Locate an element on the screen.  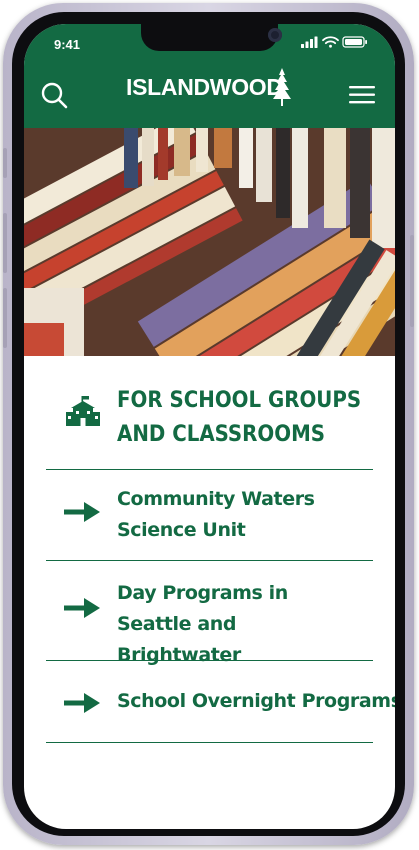
program-link-community-waters: Community Waters Science Unit is located at coordinates (209, 522).